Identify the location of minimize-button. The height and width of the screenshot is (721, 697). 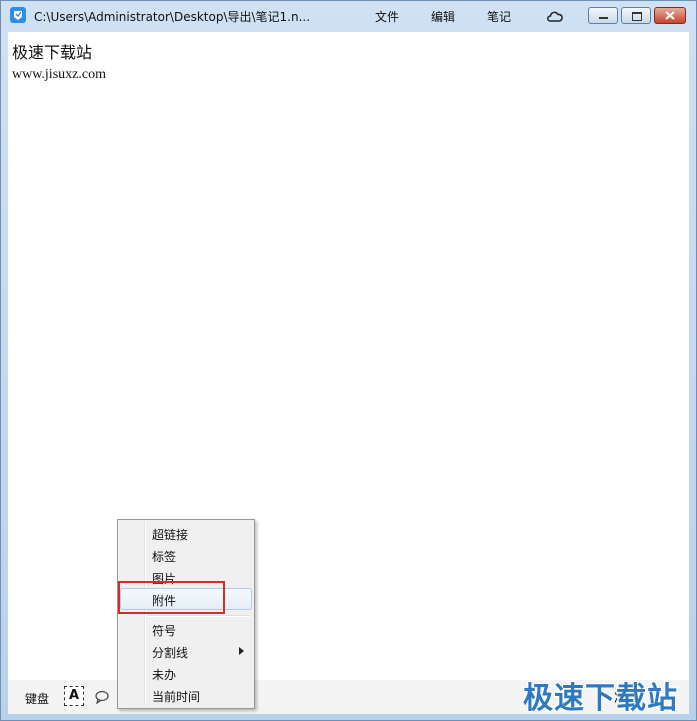
(603, 15).